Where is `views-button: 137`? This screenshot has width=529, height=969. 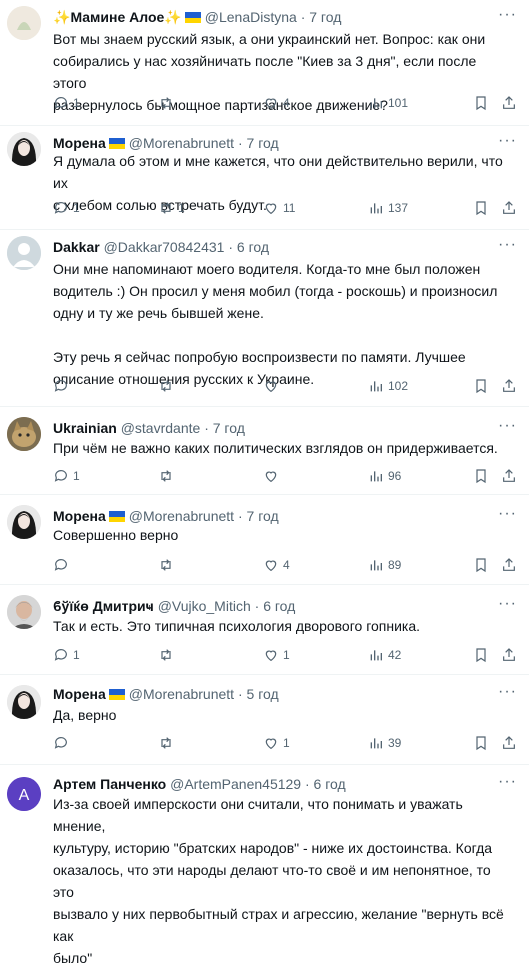
views-button: 137 is located at coordinates (388, 208).